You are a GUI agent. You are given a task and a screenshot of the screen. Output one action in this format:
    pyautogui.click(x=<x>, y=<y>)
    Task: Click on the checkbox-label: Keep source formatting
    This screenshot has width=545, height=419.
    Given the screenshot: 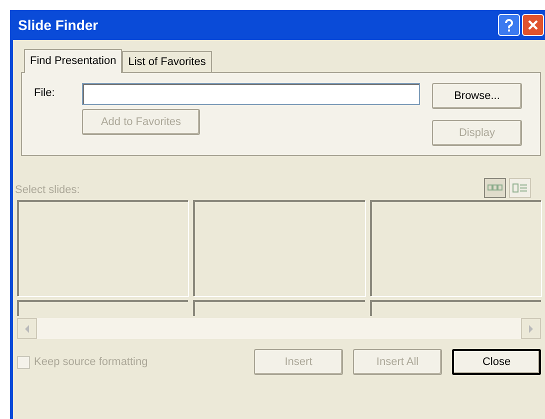 What is the action you would take?
    pyautogui.click(x=91, y=362)
    